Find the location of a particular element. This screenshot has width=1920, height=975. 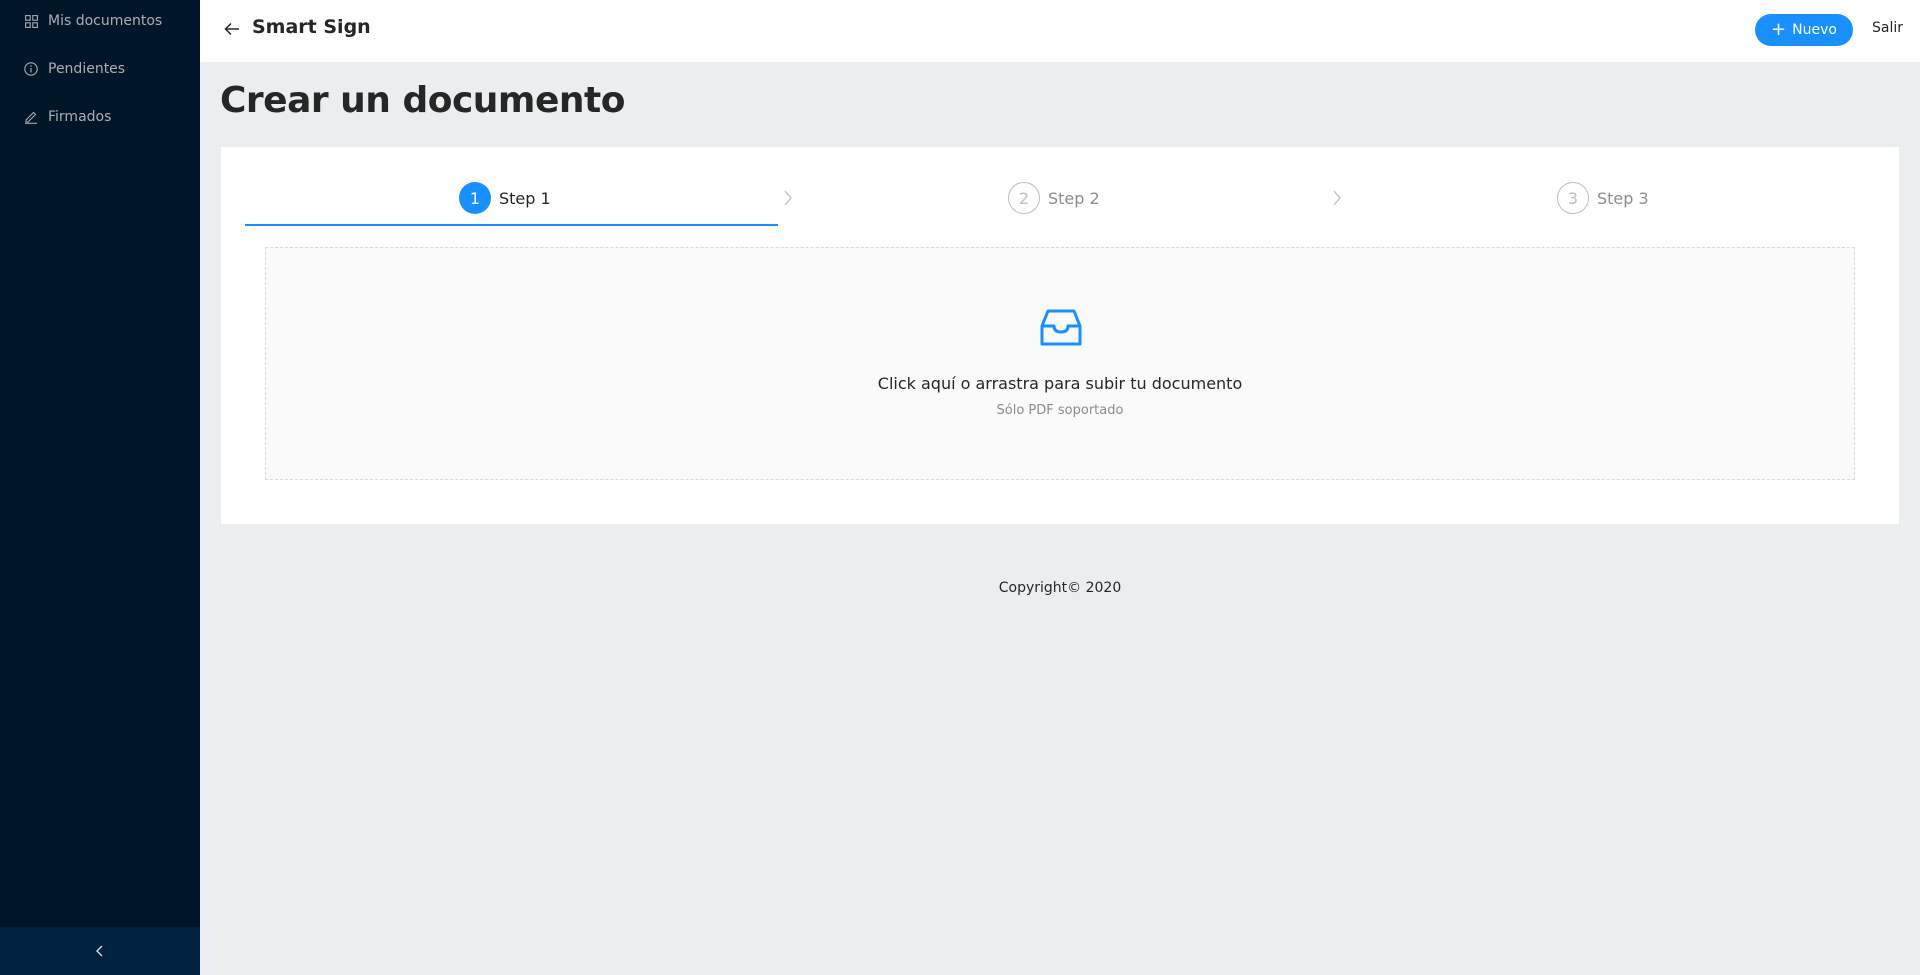

chevron-left-icon is located at coordinates (100, 951).